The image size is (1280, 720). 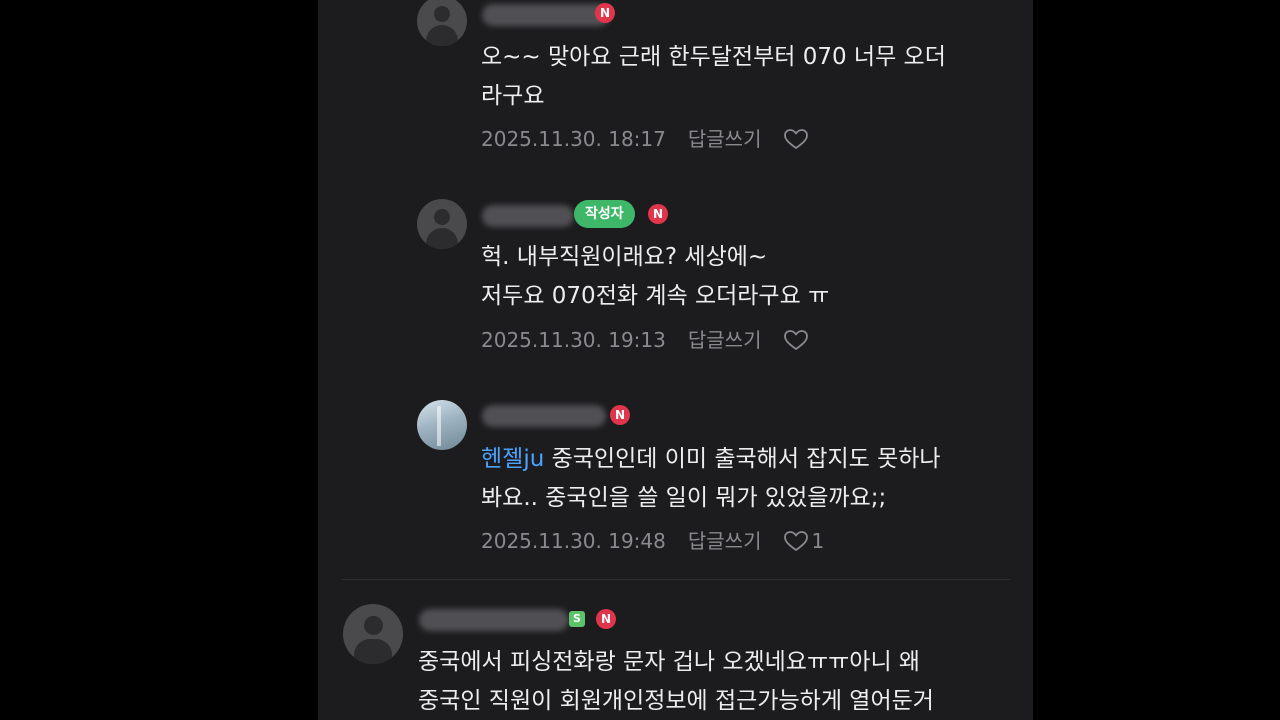 What do you see at coordinates (655, 276) in the screenshot?
I see `comment-text: 헉. 내부직원이래요? 세상에~ 저두요 070전화 계속 오더라구요 ㅠ` at bounding box center [655, 276].